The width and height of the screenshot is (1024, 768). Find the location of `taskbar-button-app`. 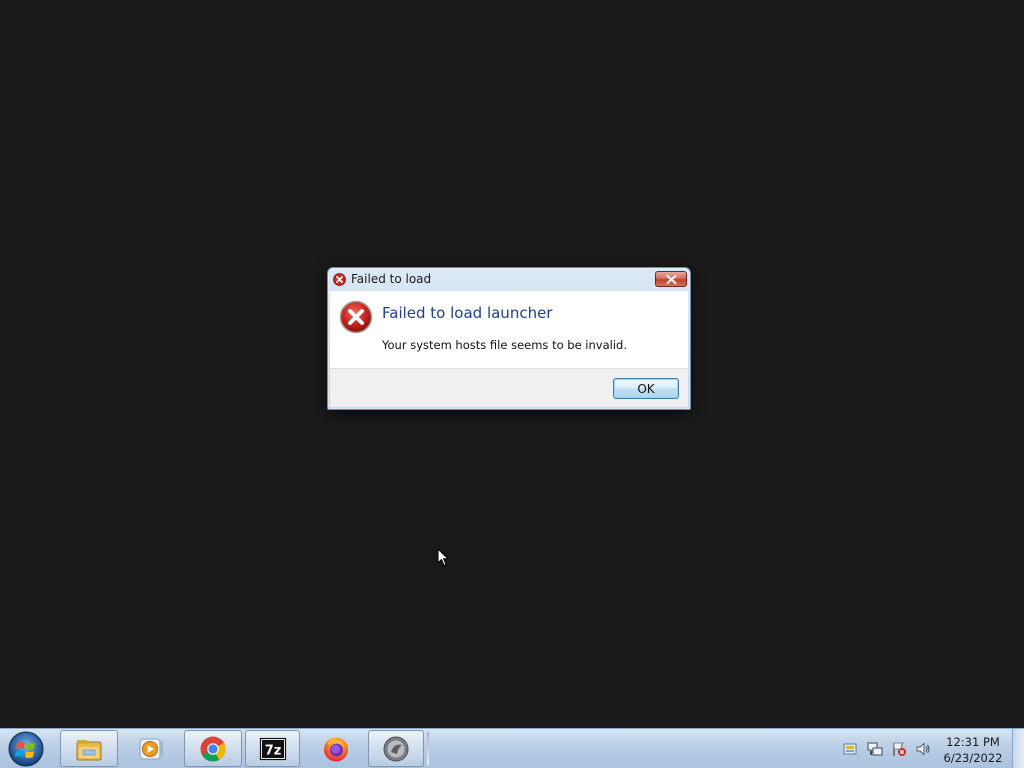

taskbar-button-app is located at coordinates (396, 748).